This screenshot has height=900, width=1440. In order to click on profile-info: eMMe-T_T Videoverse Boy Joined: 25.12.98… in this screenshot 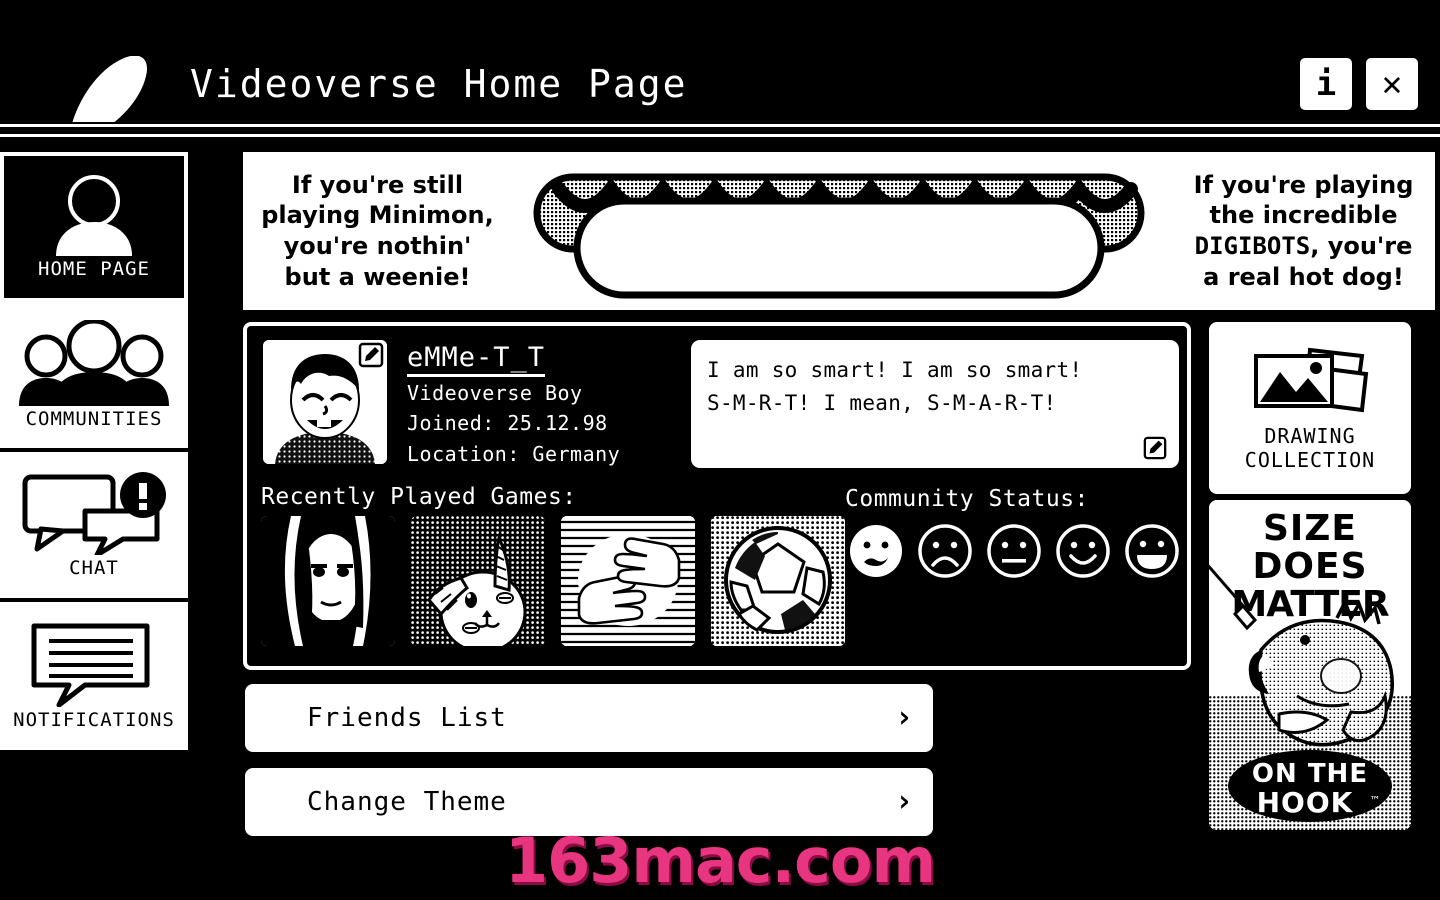, I will do `click(513, 405)`.